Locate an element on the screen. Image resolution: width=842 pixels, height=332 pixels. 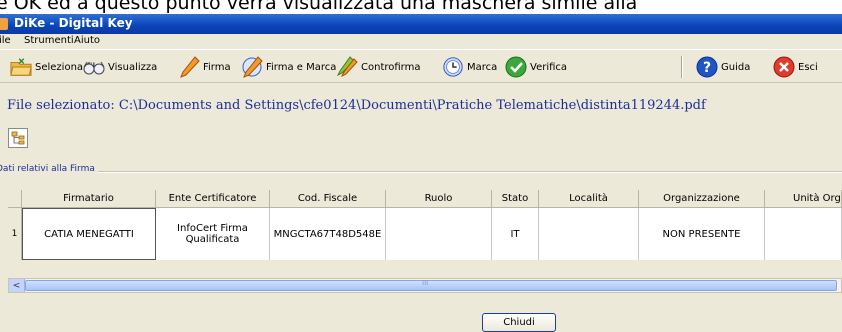
title-bar: DiKe - Digital Key is located at coordinates (421, 24).